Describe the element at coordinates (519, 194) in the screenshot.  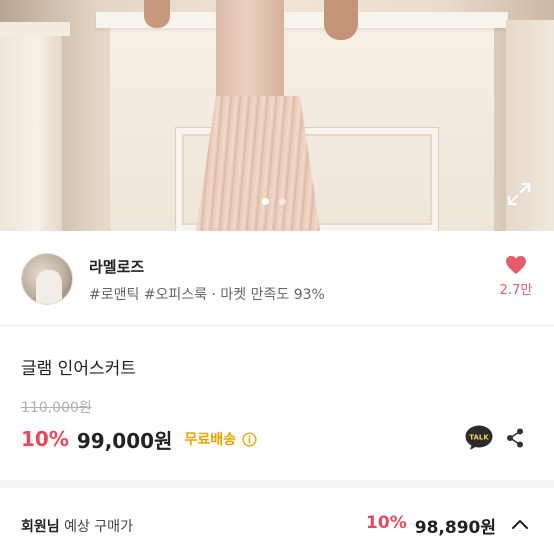
I see `expand-icon` at that location.